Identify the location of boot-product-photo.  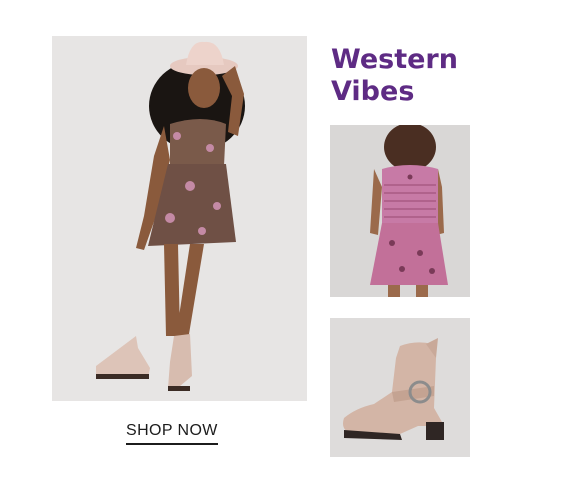
(400, 387).